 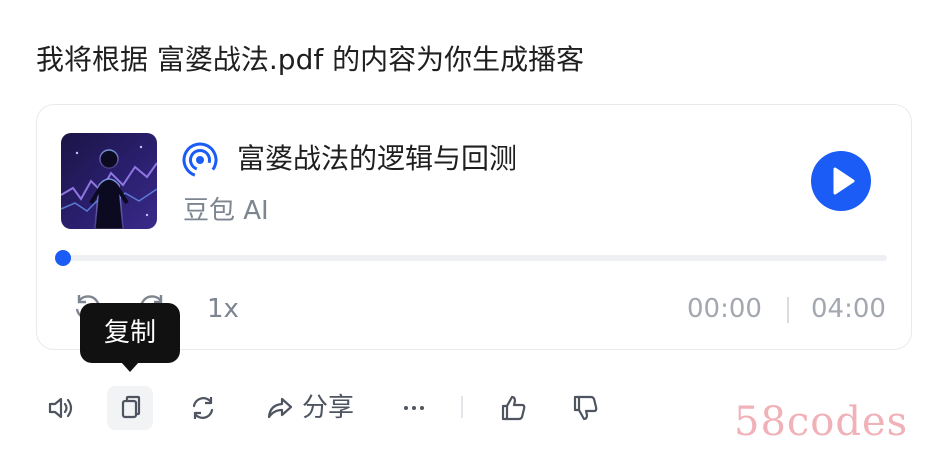 I want to click on dislike-button, so click(x=585, y=408).